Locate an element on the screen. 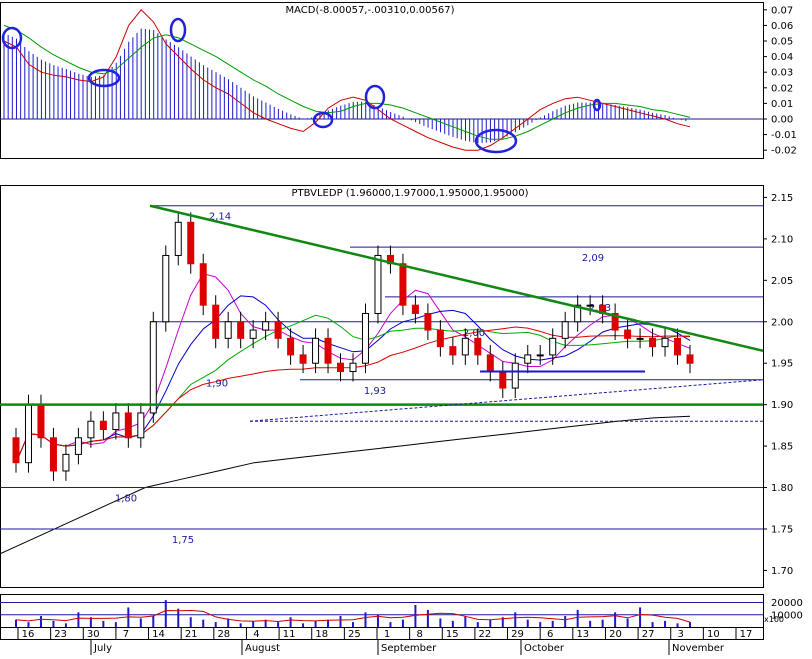  month-label: October is located at coordinates (544, 648).